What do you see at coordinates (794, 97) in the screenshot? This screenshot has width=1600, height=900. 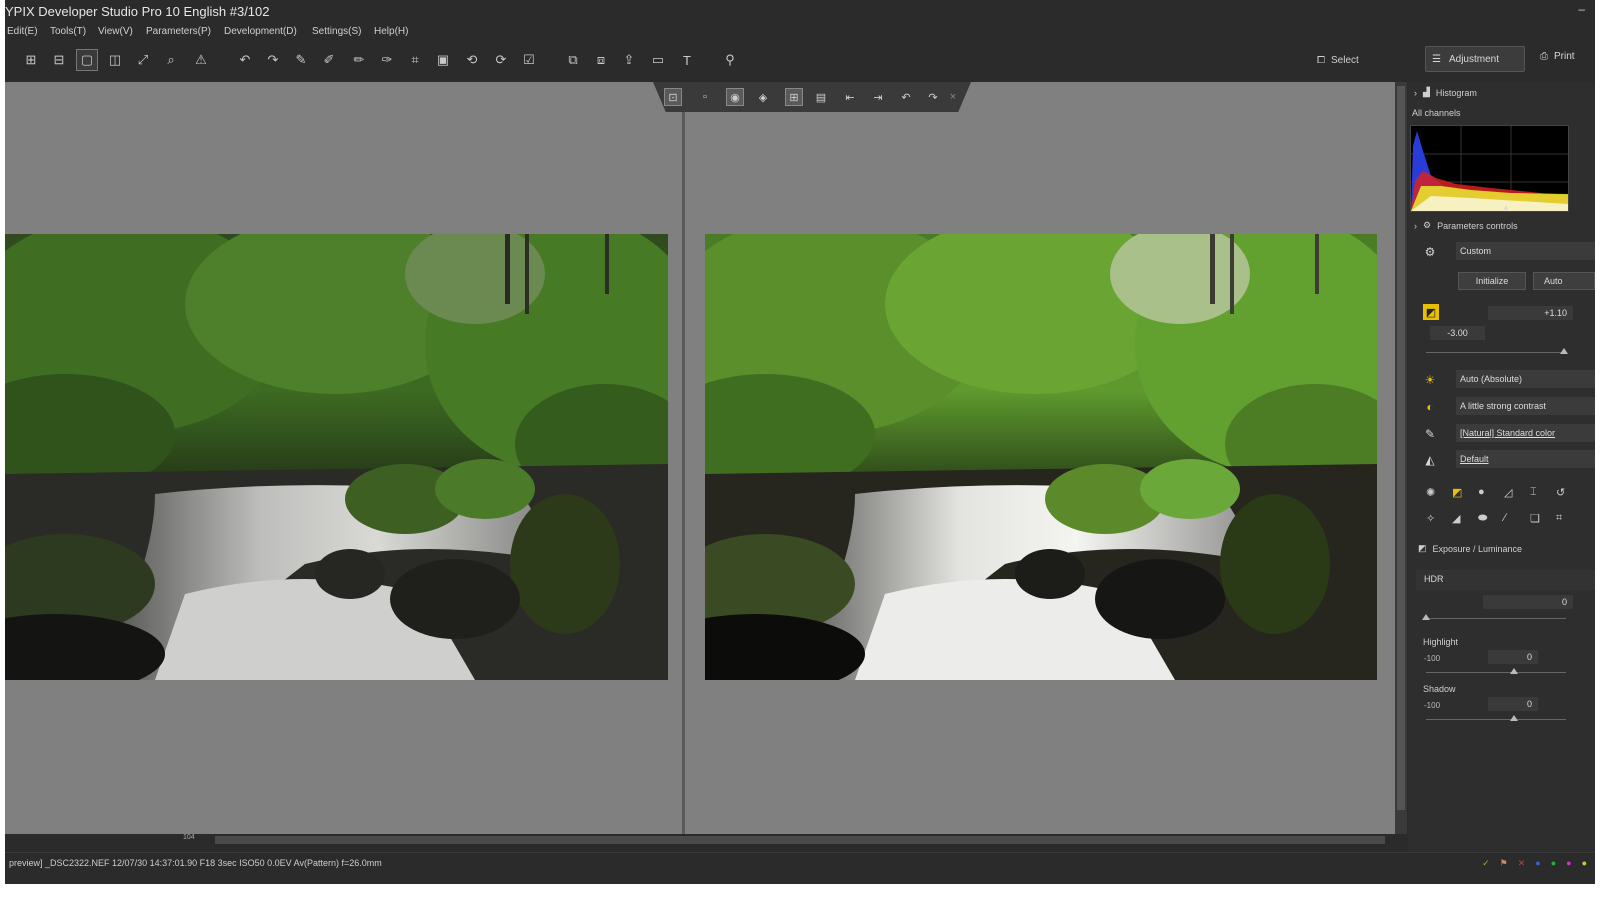 I see `quad-icon: ⊞` at bounding box center [794, 97].